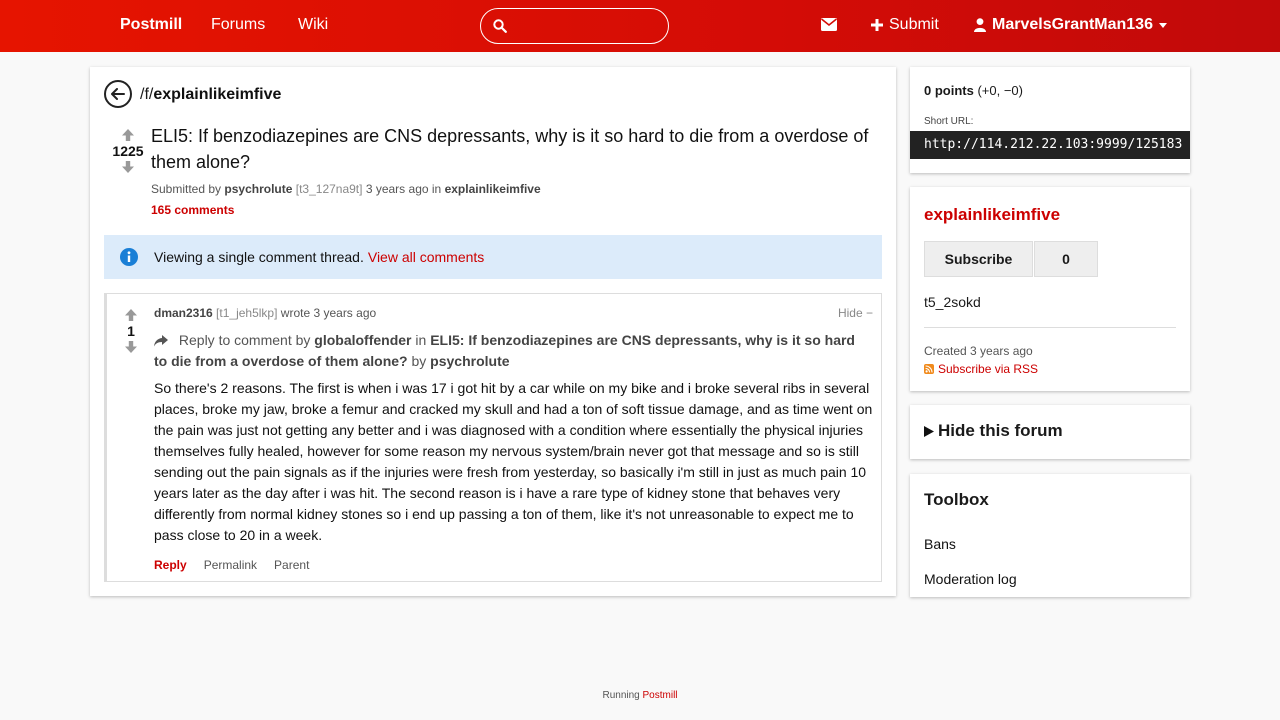 The width and height of the screenshot is (1280, 720). I want to click on post-forum-link: explainlikeimfive, so click(493, 189).